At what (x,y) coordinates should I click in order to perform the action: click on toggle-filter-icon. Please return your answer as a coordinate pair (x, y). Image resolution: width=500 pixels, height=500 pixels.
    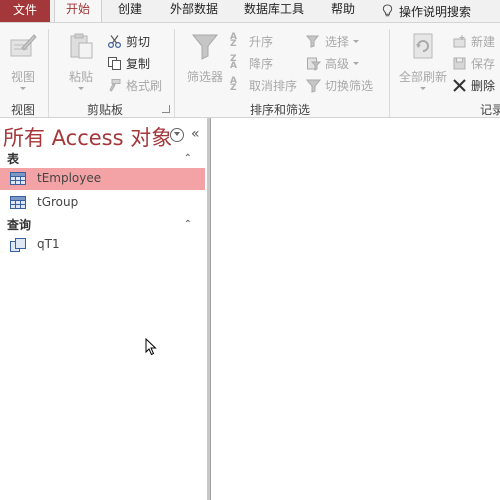
    Looking at the image, I should click on (313, 86).